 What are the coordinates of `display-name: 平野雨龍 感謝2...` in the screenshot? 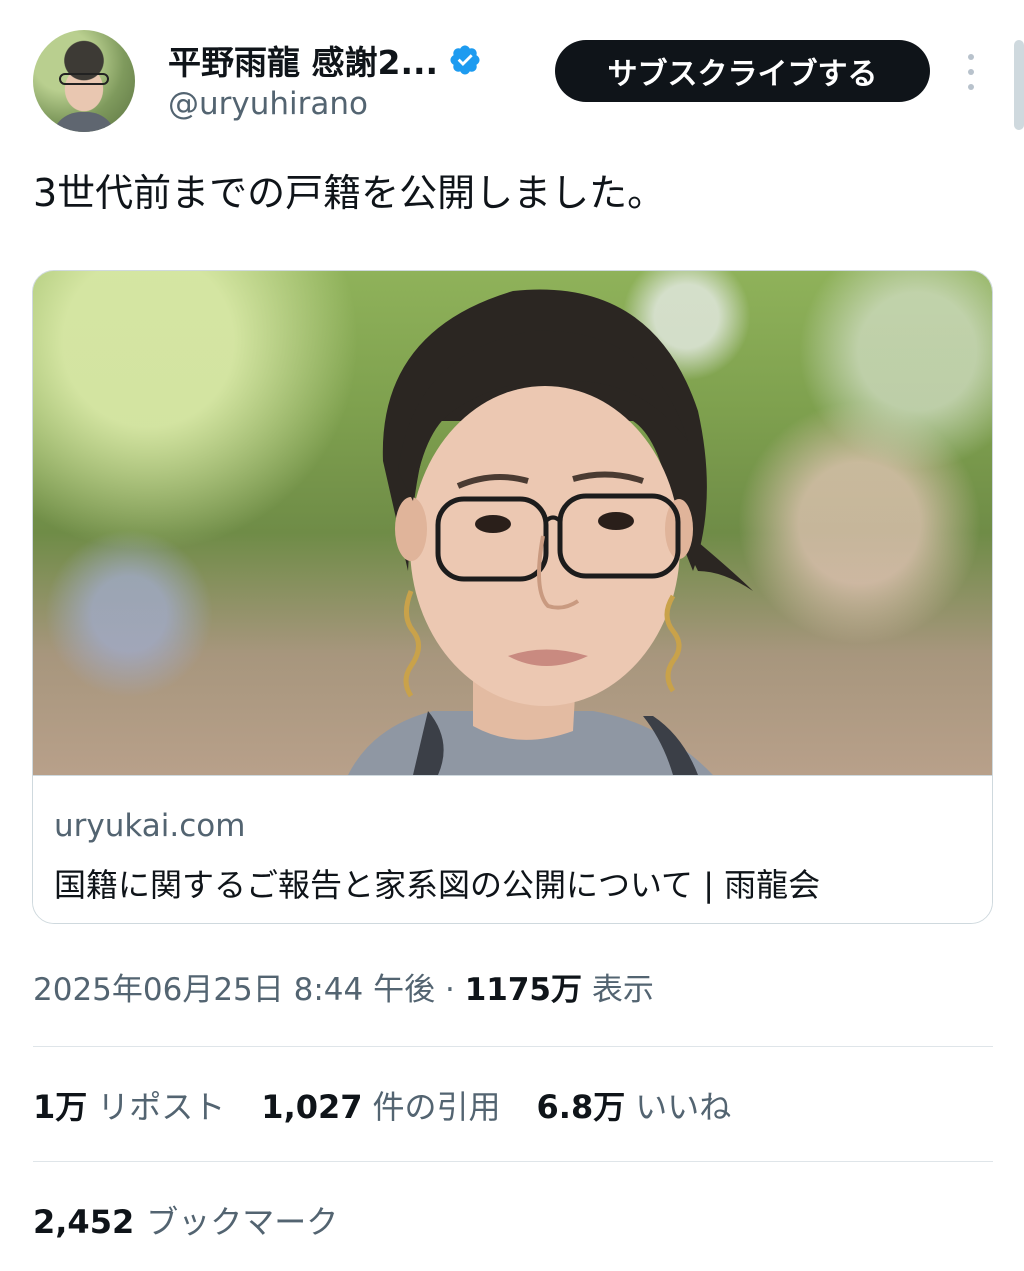 It's located at (303, 60).